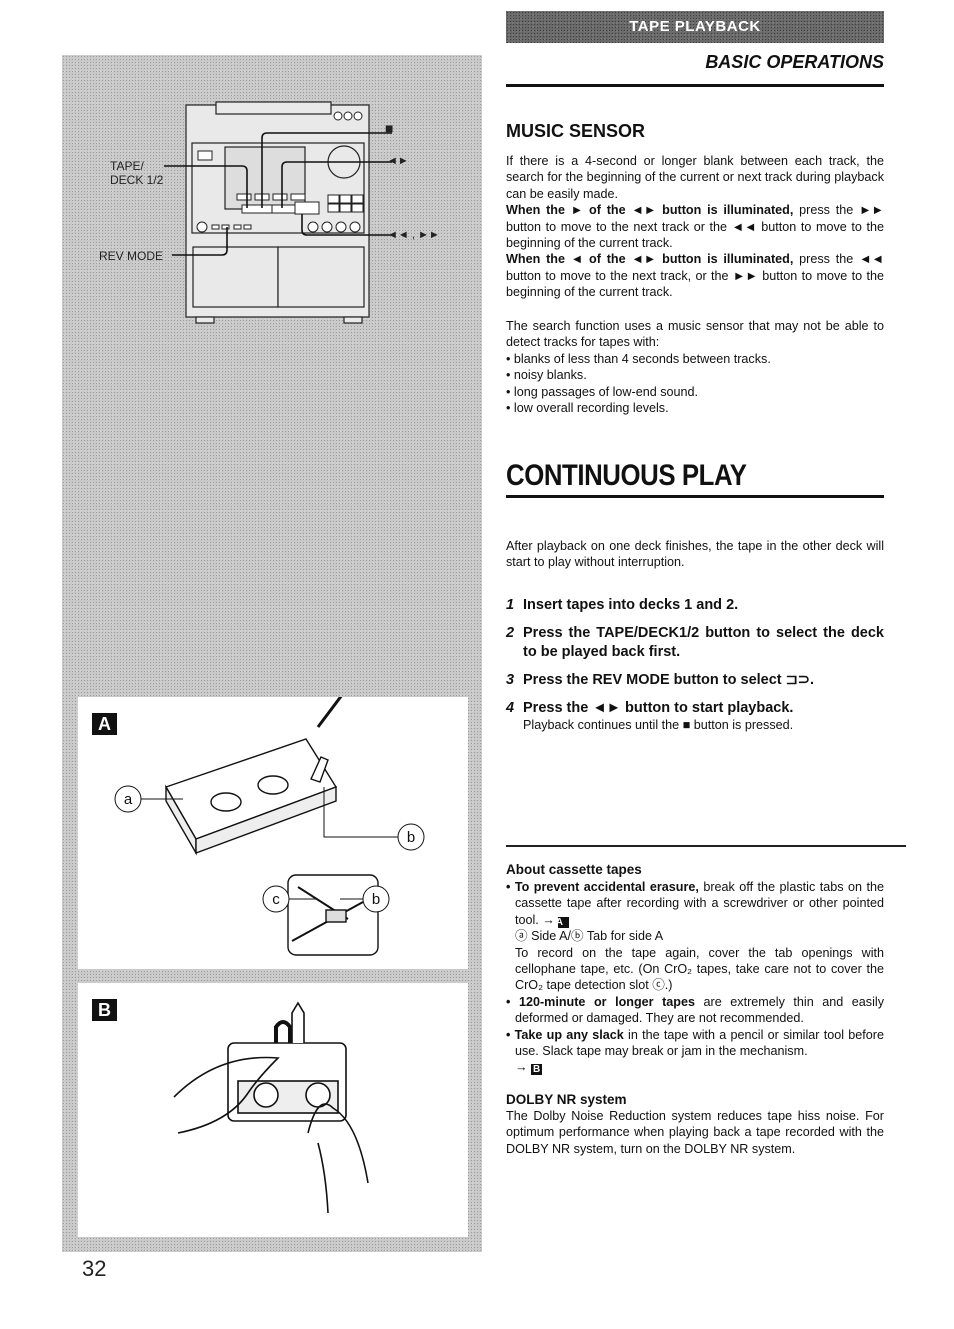  I want to click on header-rule, so click(695, 85).